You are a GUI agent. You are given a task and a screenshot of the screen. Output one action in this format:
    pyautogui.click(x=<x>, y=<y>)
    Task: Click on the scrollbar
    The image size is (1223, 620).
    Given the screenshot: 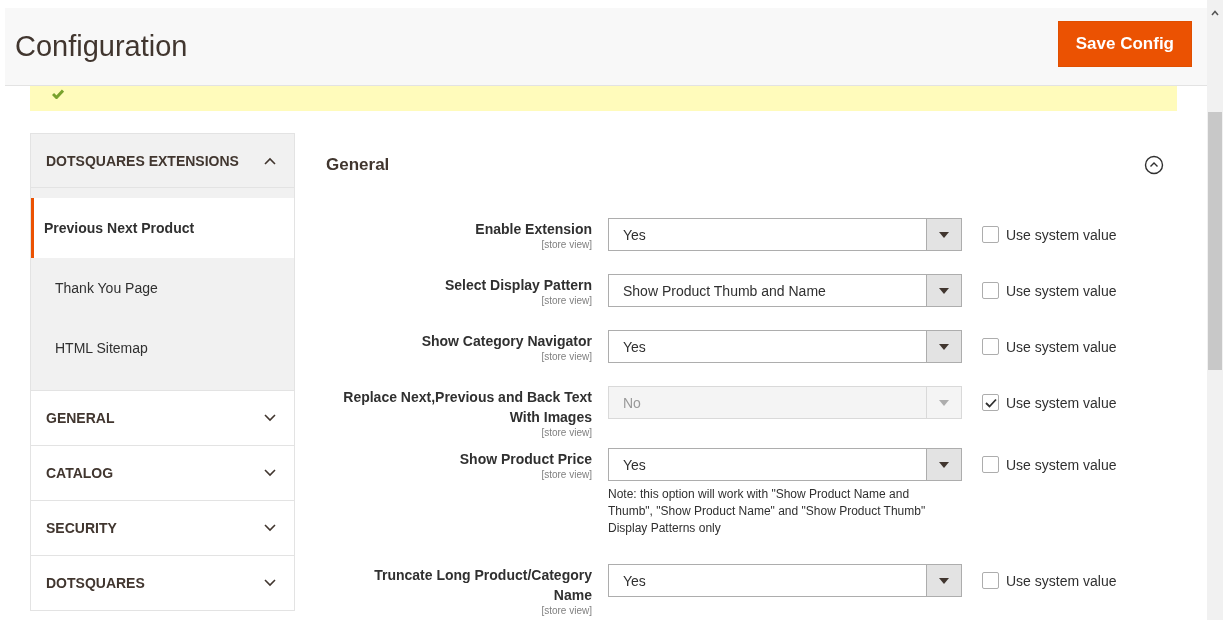 What is the action you would take?
    pyautogui.click(x=1215, y=310)
    